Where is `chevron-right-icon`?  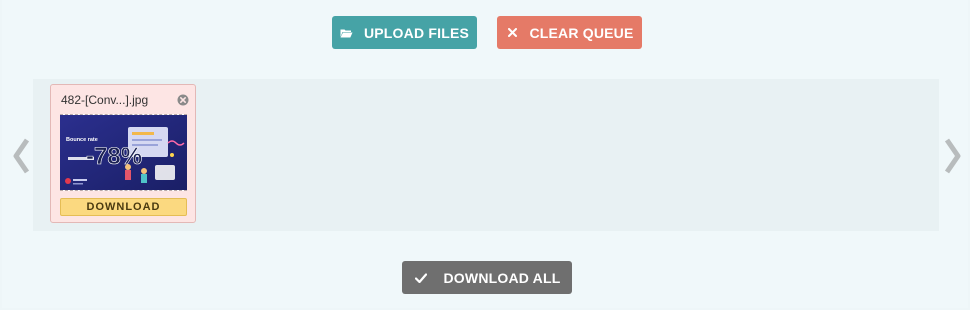 chevron-right-icon is located at coordinates (952, 156).